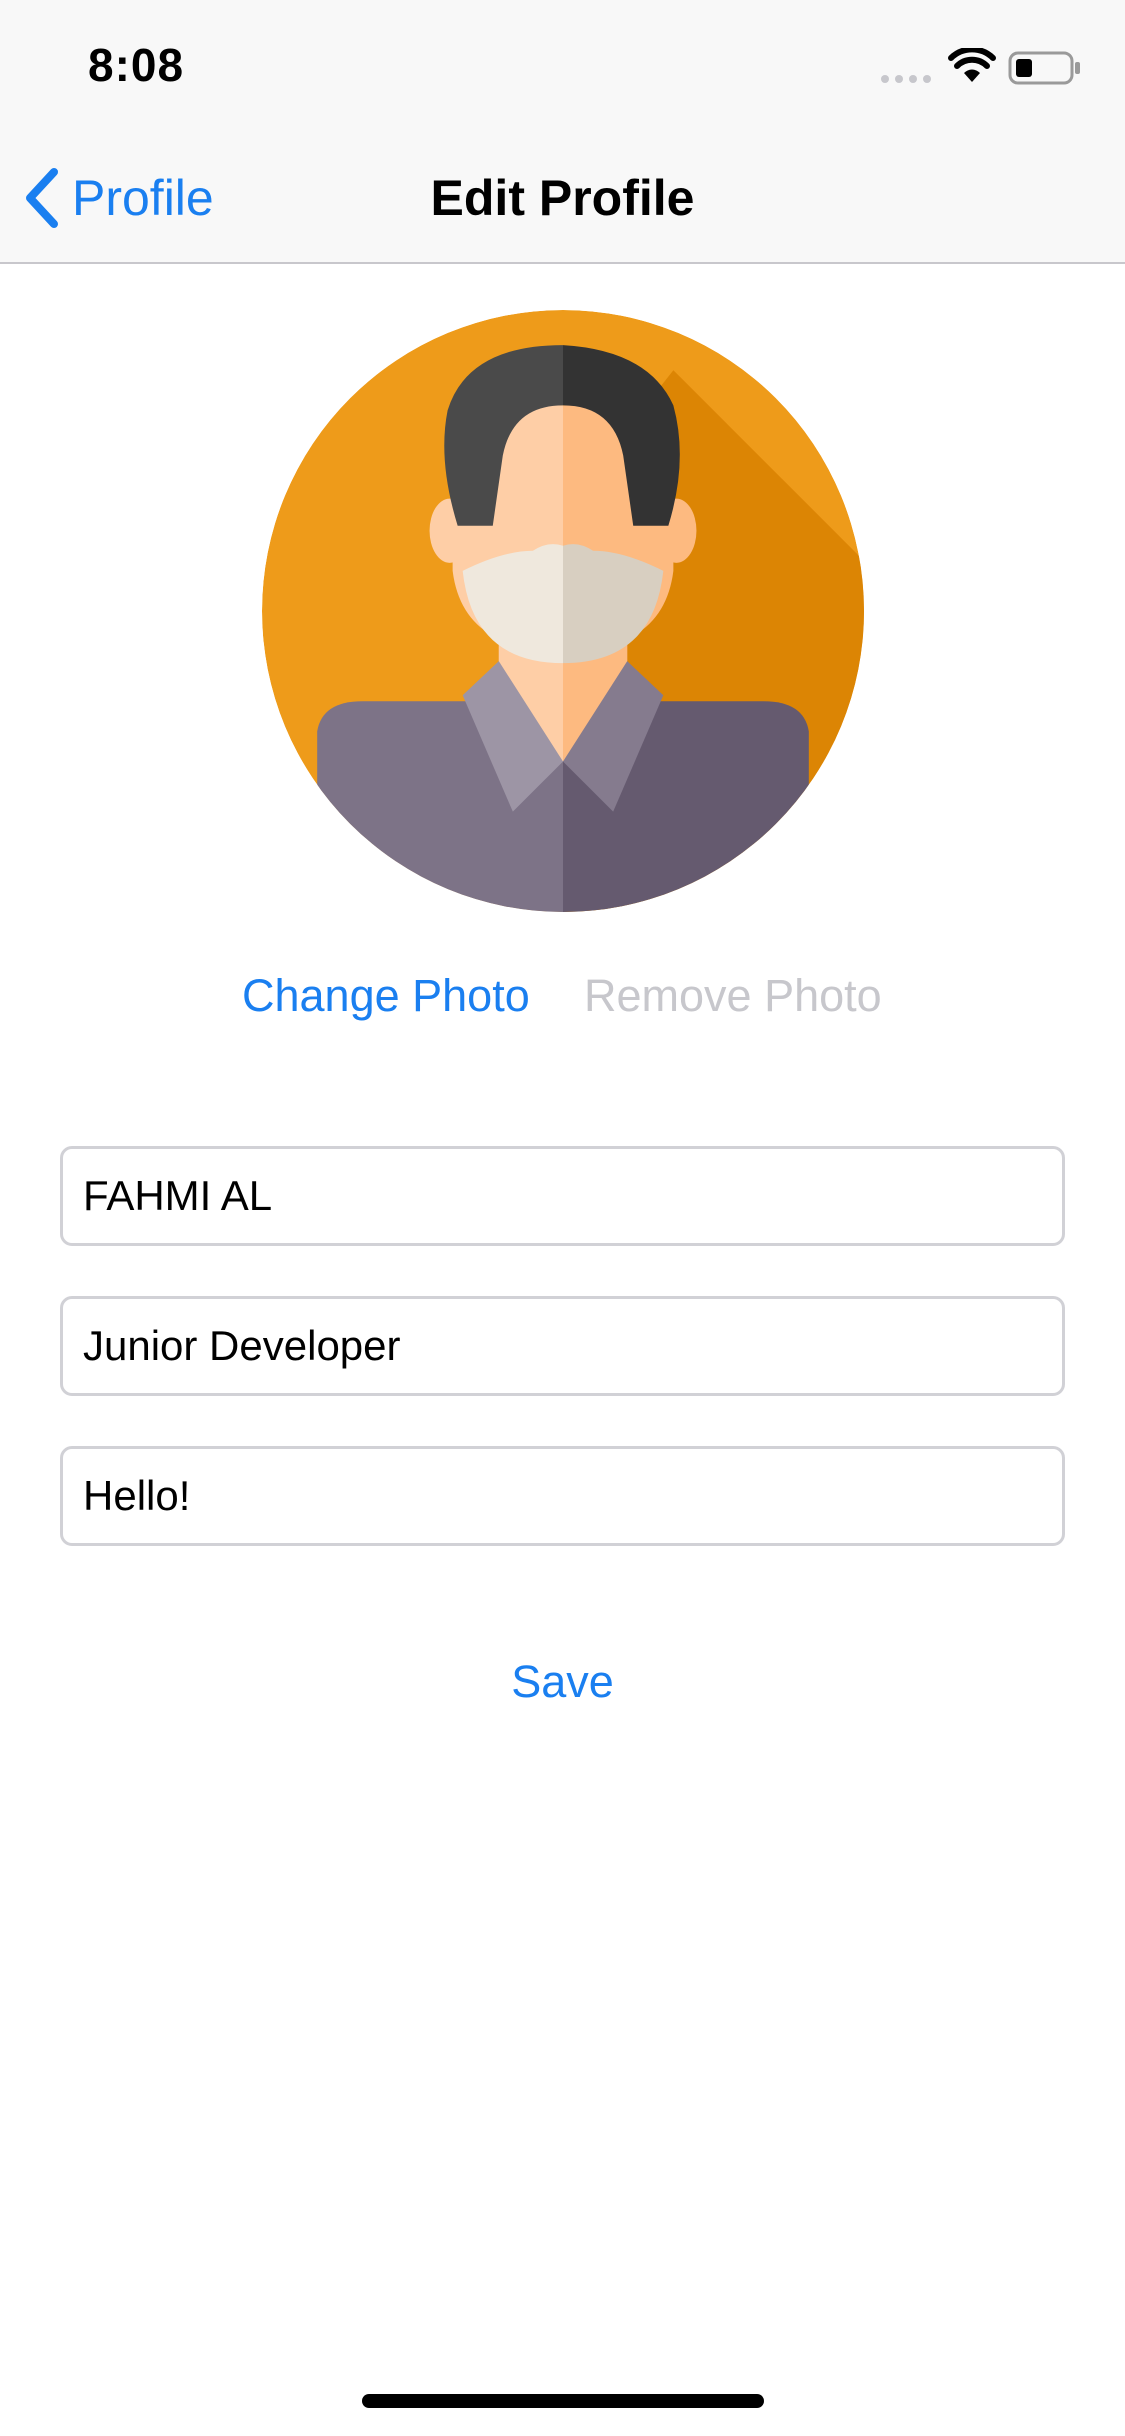 This screenshot has height=2436, width=1125. I want to click on job-title-field, so click(562, 1346).